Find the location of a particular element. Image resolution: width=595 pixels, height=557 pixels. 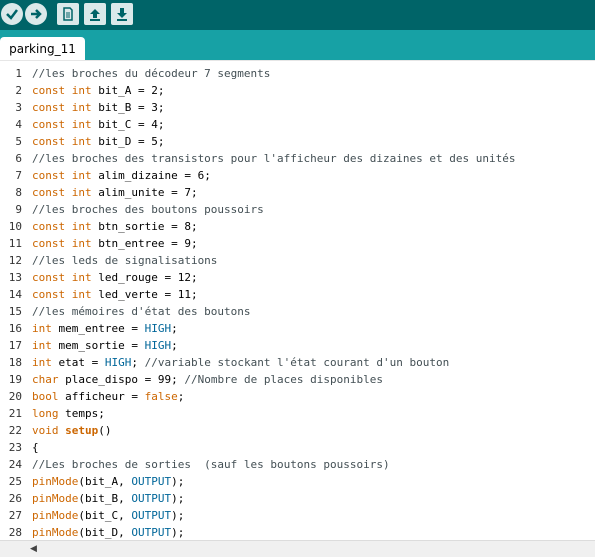

code-text: void setup() is located at coordinates (72, 430).